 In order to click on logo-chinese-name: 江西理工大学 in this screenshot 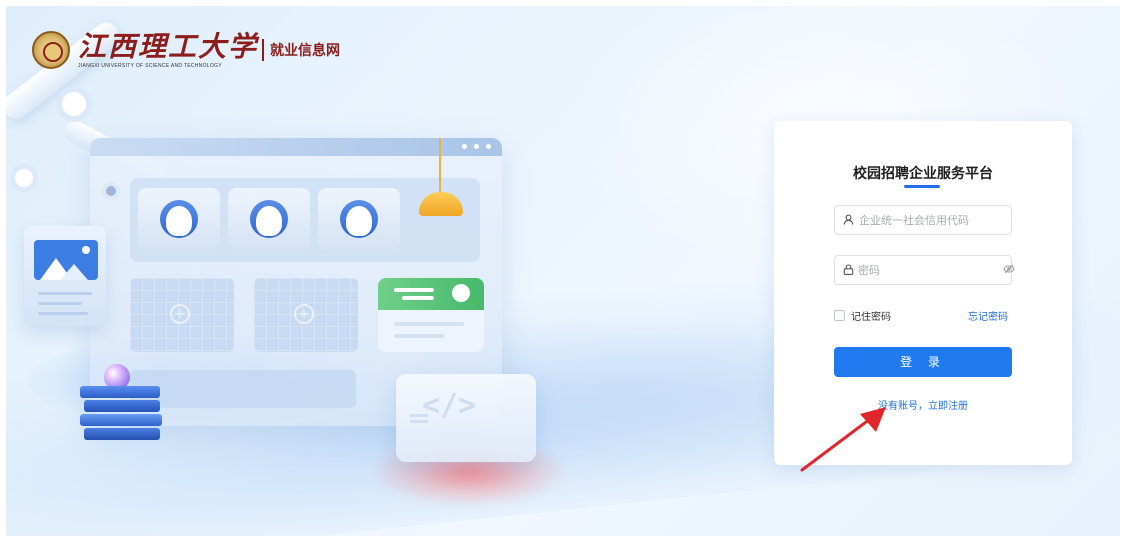, I will do `click(168, 46)`.